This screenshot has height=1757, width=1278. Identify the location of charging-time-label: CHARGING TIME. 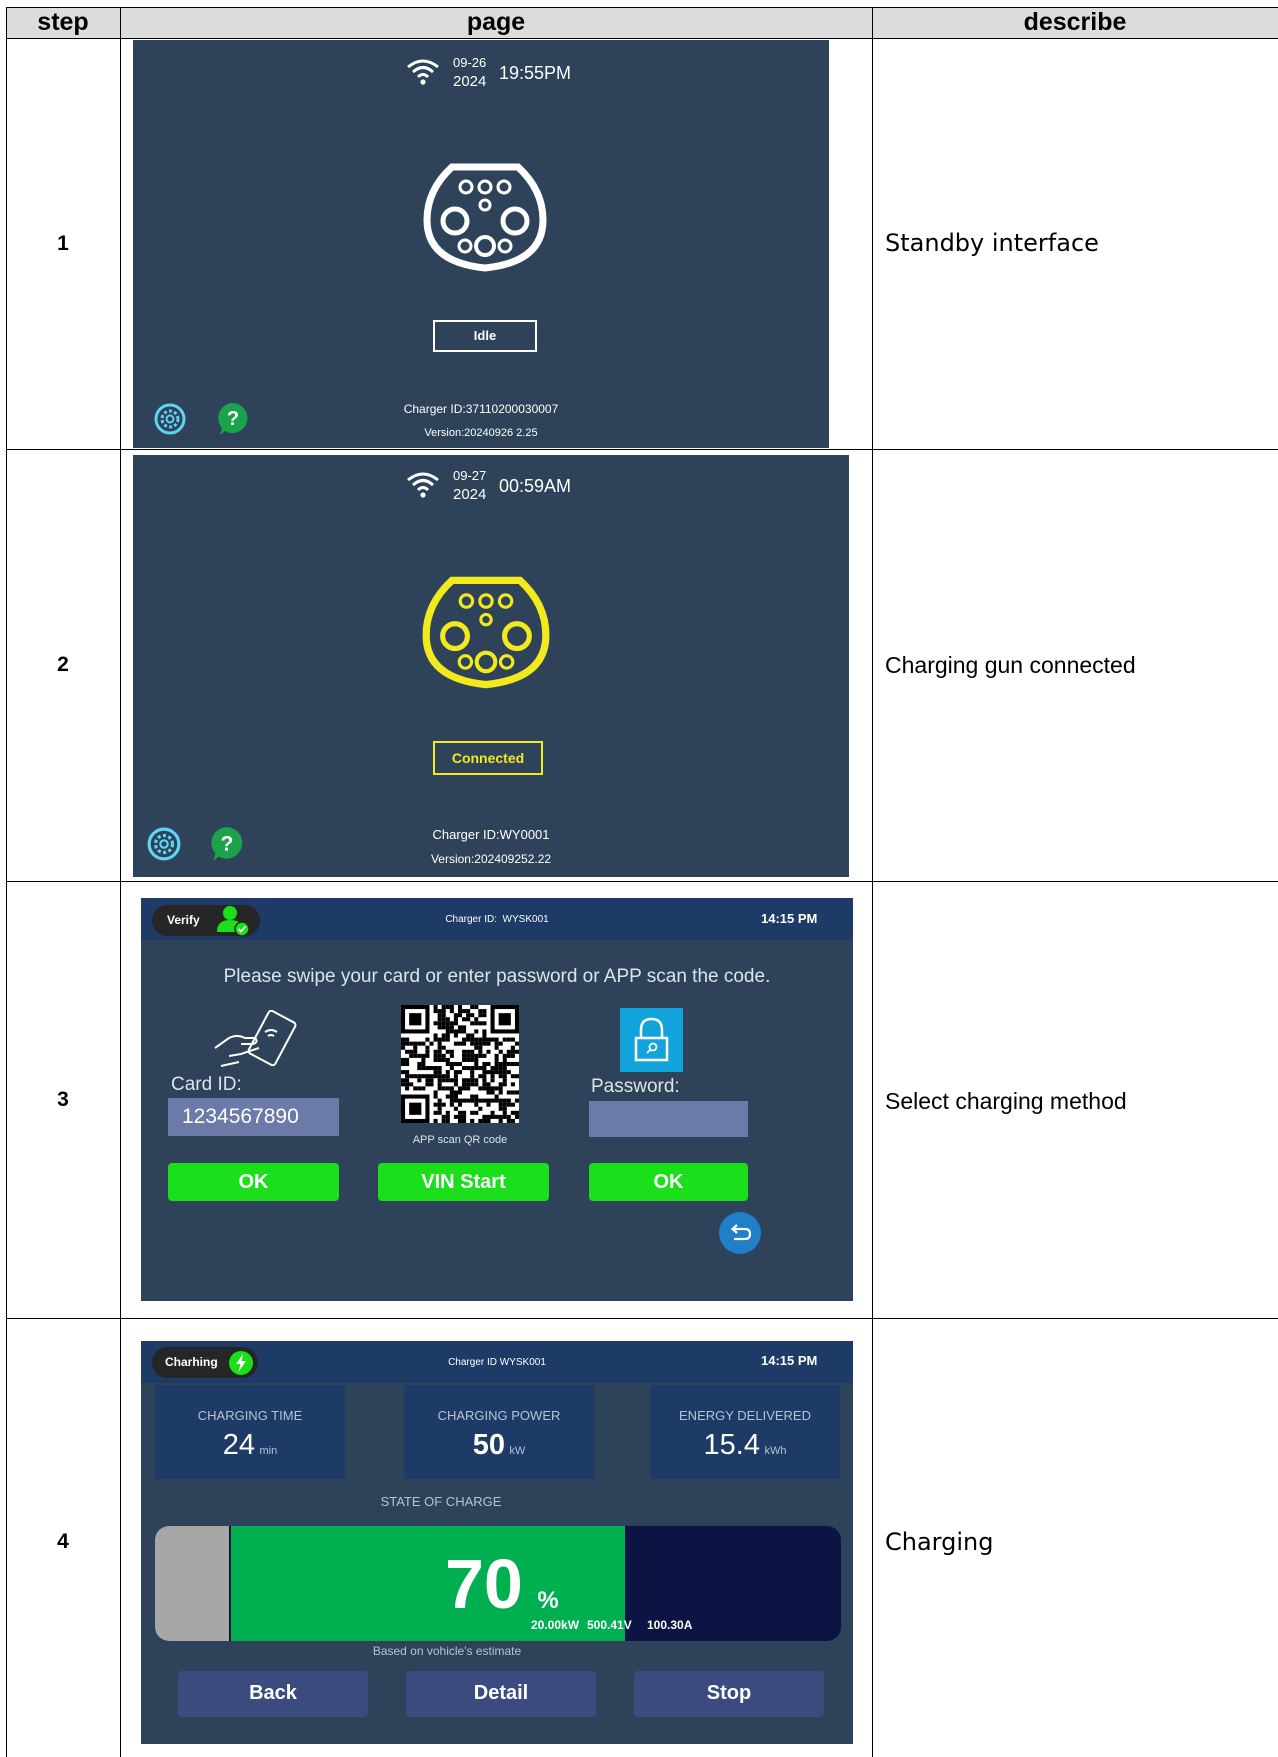
(250, 1415).